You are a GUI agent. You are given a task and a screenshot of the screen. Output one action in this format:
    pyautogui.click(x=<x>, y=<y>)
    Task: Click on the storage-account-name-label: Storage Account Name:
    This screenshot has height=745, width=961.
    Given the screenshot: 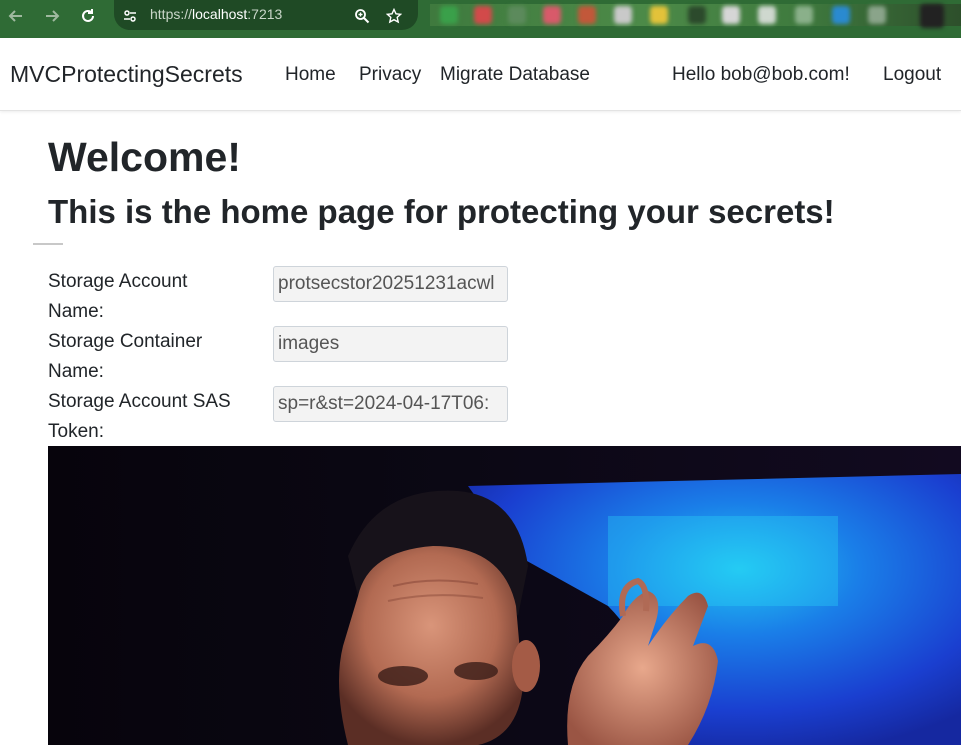 What is the action you would take?
    pyautogui.click(x=118, y=296)
    